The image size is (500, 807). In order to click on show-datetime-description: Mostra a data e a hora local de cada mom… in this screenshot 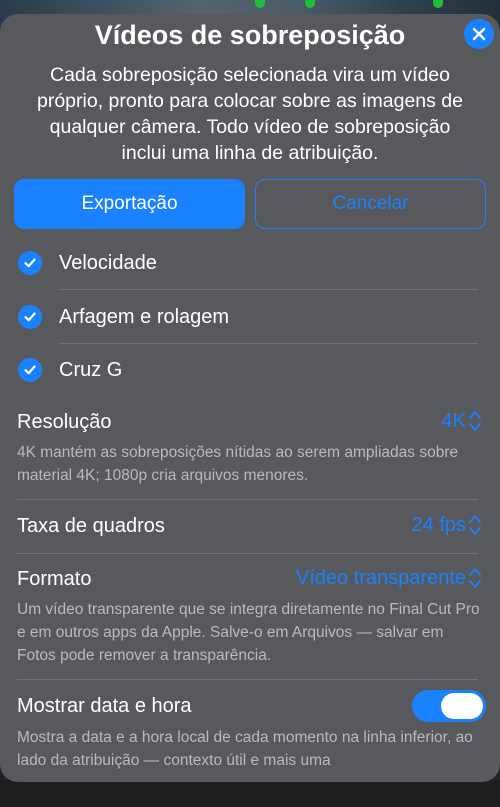, I will do `click(245, 749)`.